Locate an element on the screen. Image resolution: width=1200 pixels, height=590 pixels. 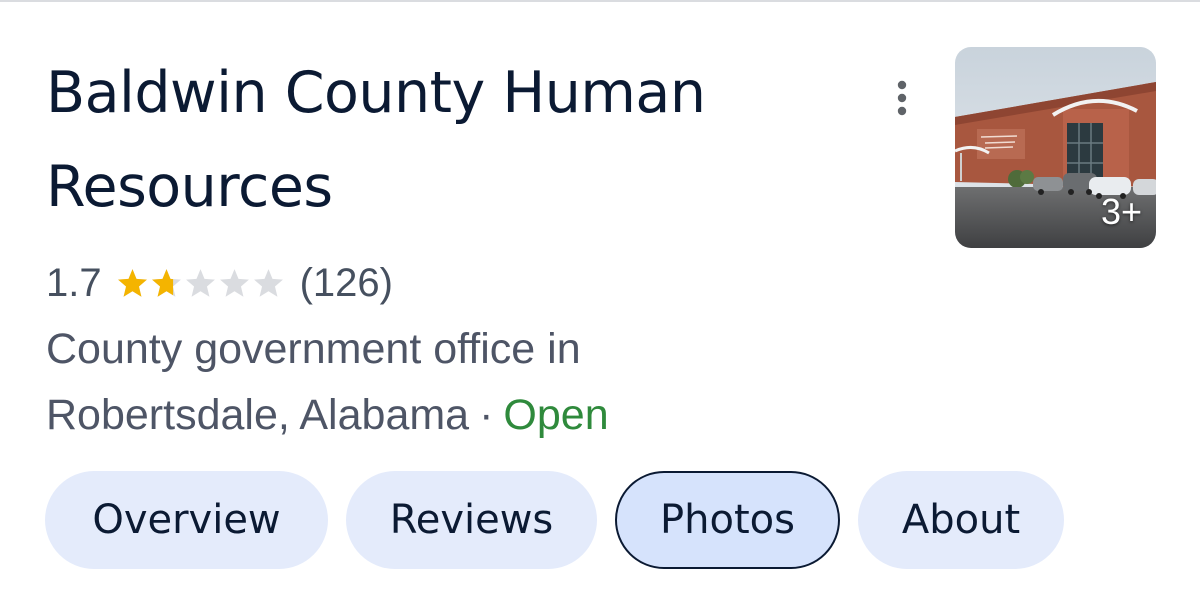
photo-count-badge: 3+ is located at coordinates (1121, 211).